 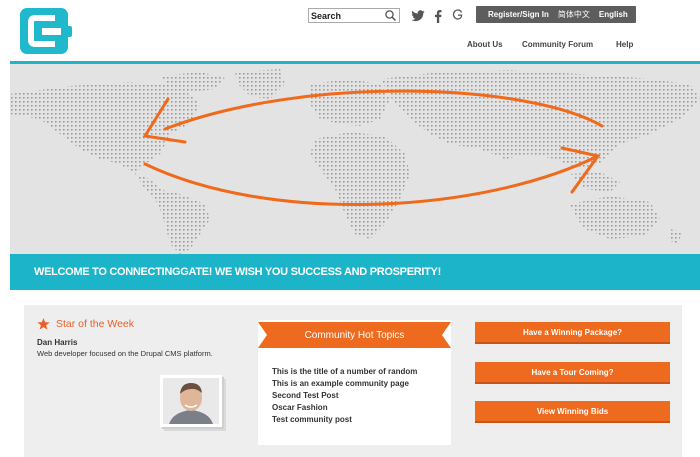 What do you see at coordinates (557, 44) in the screenshot?
I see `nav-community-forum: Community Forum` at bounding box center [557, 44].